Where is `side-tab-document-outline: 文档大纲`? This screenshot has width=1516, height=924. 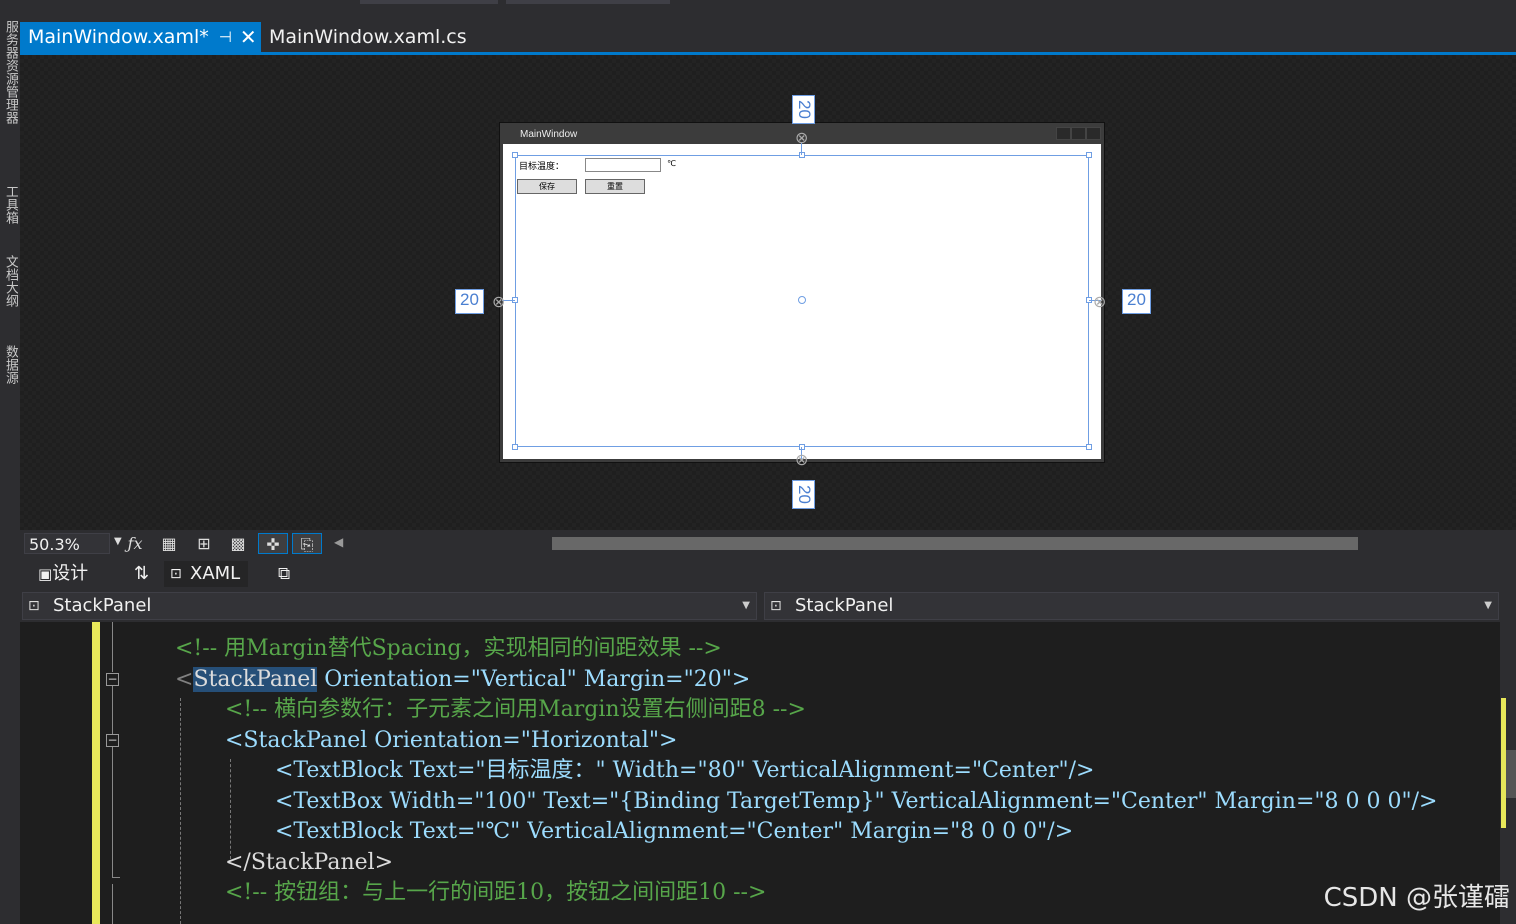 side-tab-document-outline: 文档大纲 is located at coordinates (10, 292).